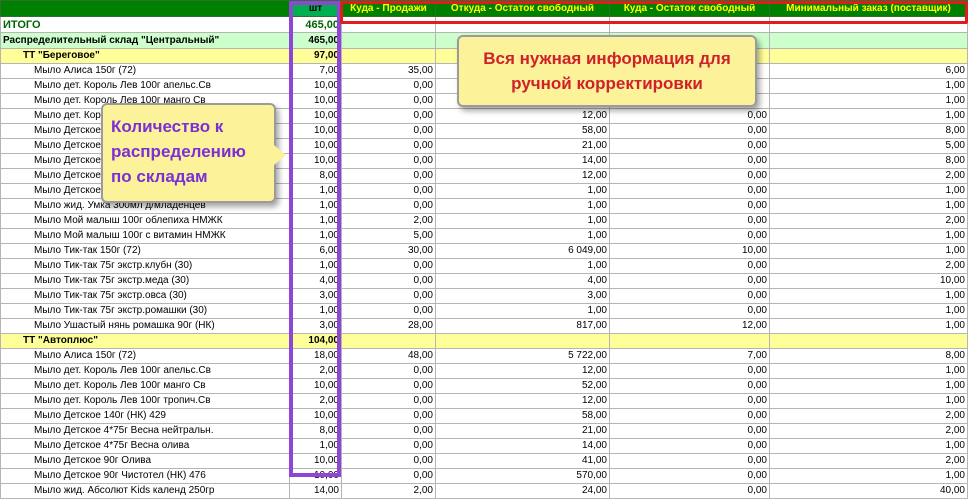  What do you see at coordinates (315, 356) in the screenshot?
I see `item-qty-cell: 18,00` at bounding box center [315, 356].